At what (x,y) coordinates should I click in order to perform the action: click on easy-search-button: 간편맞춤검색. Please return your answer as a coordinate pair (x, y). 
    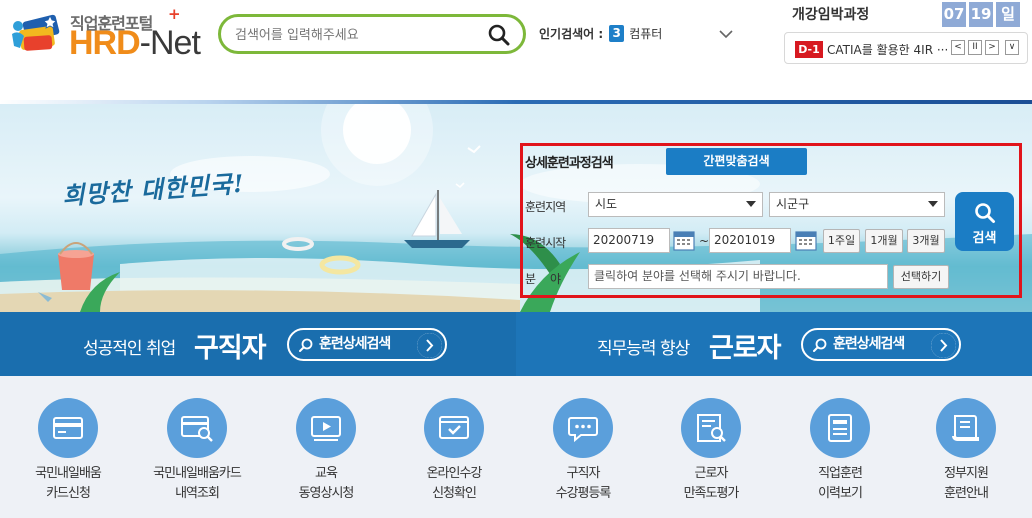
    Looking at the image, I should click on (736, 161).